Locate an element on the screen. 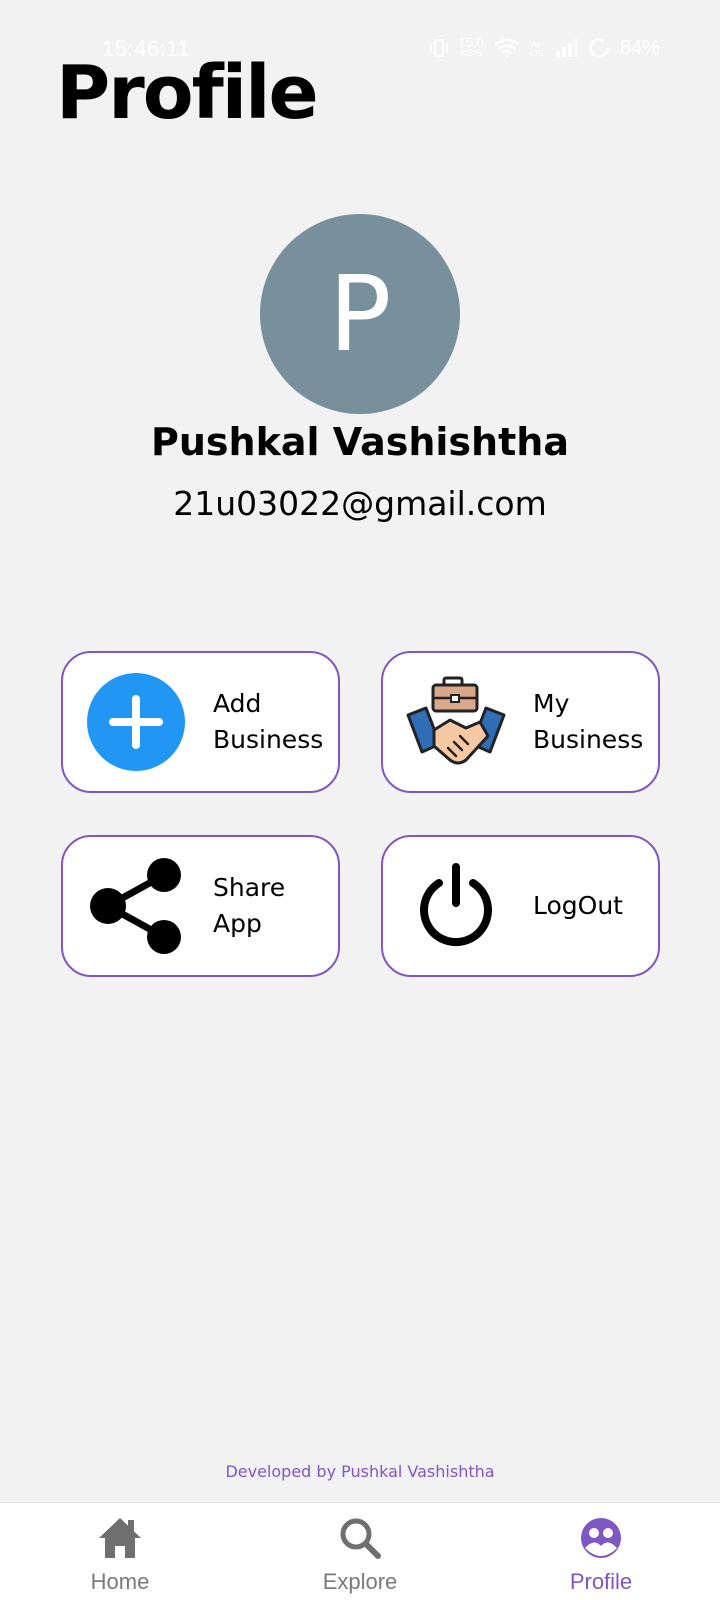 Image resolution: width=720 pixels, height=1600 pixels. bottom-nav: Home Explore Profile is located at coordinates (360, 1551).